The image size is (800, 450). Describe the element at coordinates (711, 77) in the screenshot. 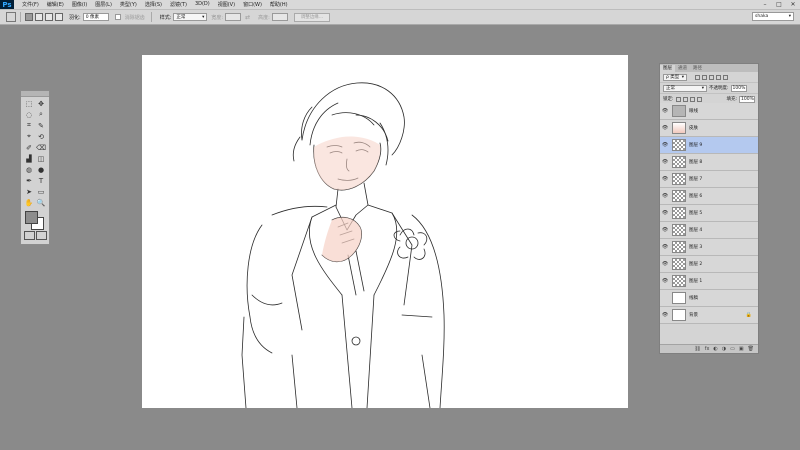

I see `filter-type-icon` at that location.